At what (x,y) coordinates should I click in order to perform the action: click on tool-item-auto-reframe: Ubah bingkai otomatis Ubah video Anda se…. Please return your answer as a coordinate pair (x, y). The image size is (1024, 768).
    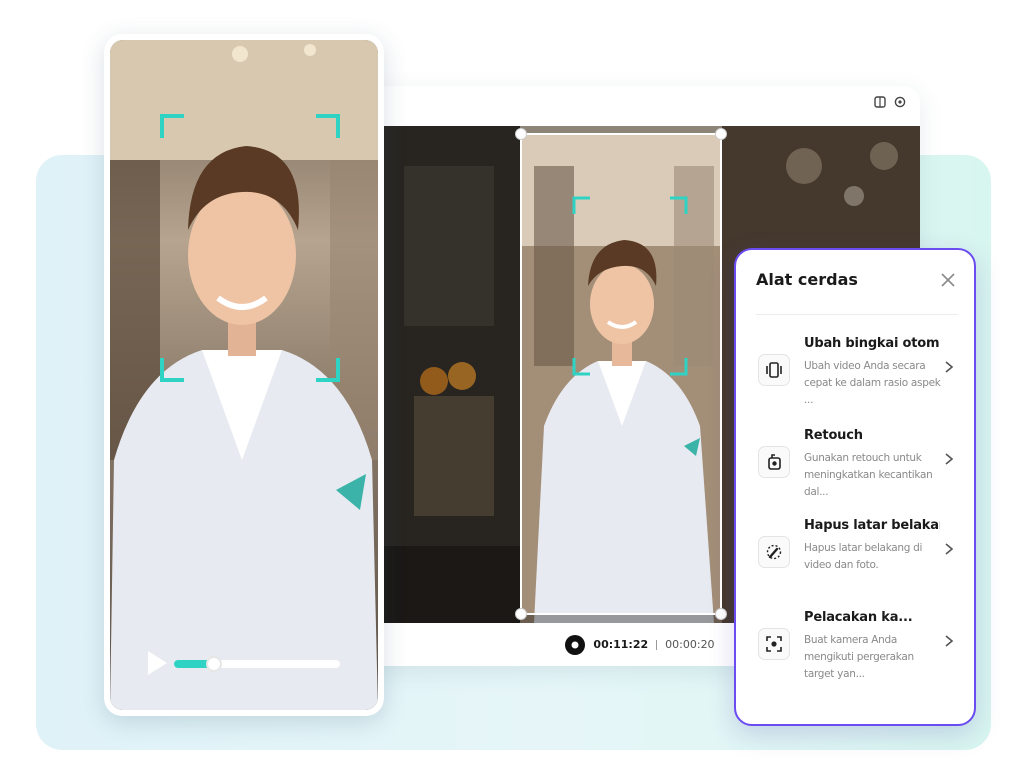
    Looking at the image, I should click on (858, 372).